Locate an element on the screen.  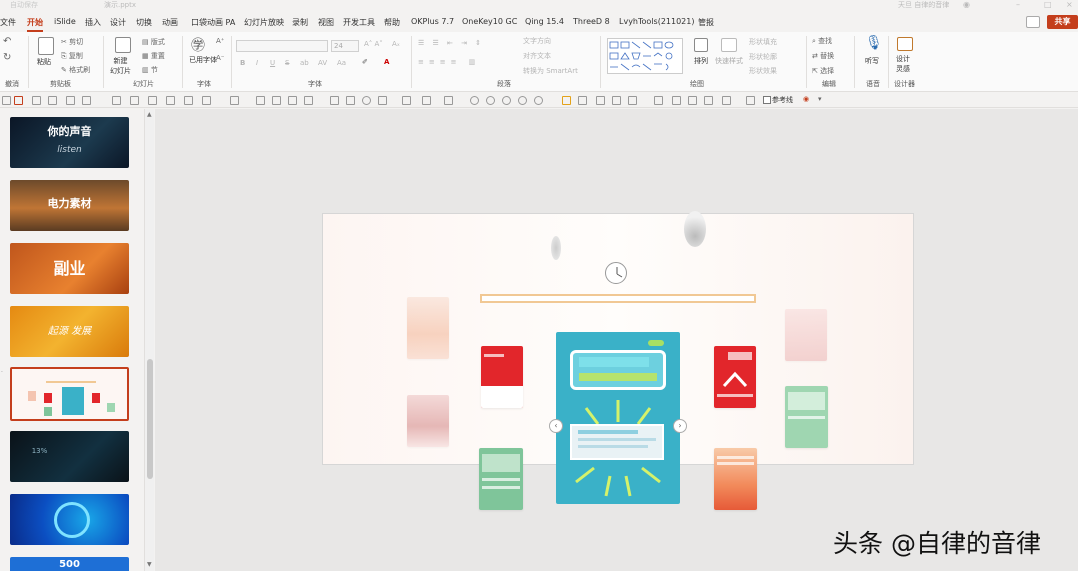
template-card-orange is located at coordinates (735, 479).